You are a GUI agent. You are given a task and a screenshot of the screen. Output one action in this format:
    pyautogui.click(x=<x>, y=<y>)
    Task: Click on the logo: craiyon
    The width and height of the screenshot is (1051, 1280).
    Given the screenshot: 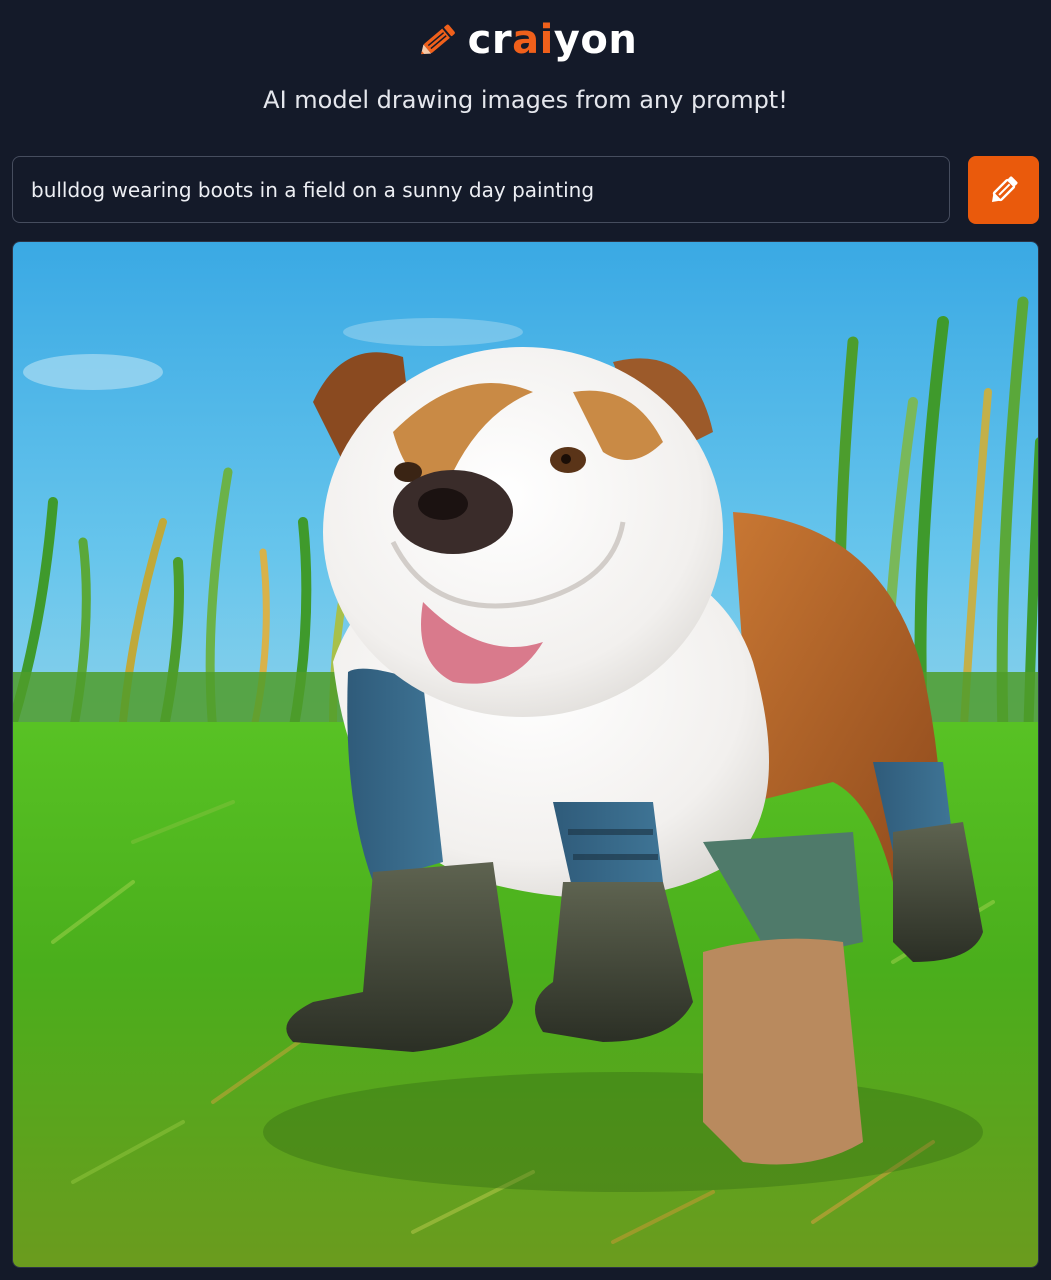 What is the action you would take?
    pyautogui.click(x=526, y=40)
    